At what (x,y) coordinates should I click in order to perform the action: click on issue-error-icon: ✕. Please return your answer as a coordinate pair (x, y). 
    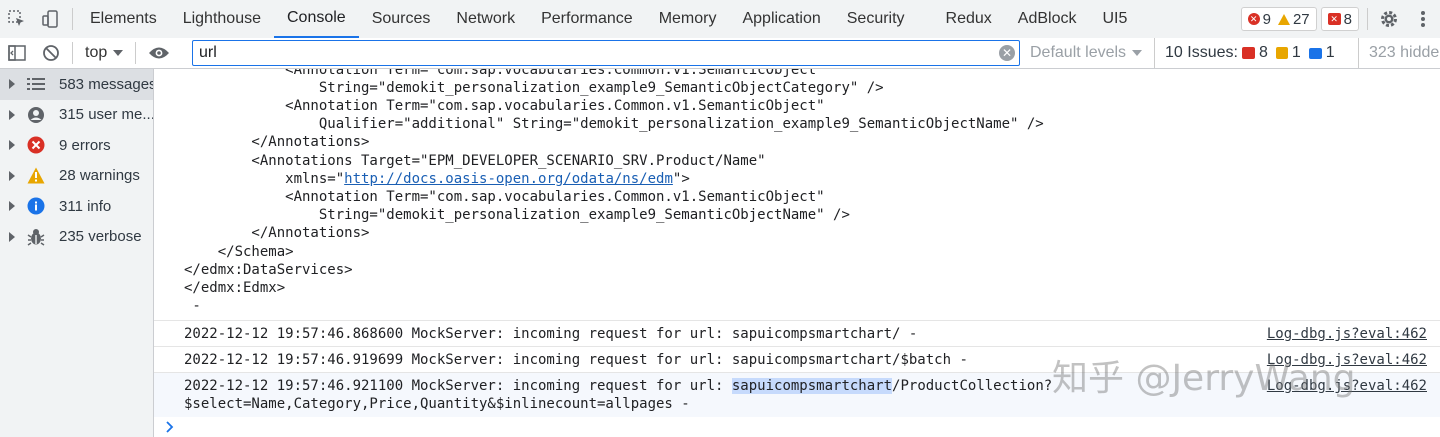
    Looking at the image, I should click on (1334, 19).